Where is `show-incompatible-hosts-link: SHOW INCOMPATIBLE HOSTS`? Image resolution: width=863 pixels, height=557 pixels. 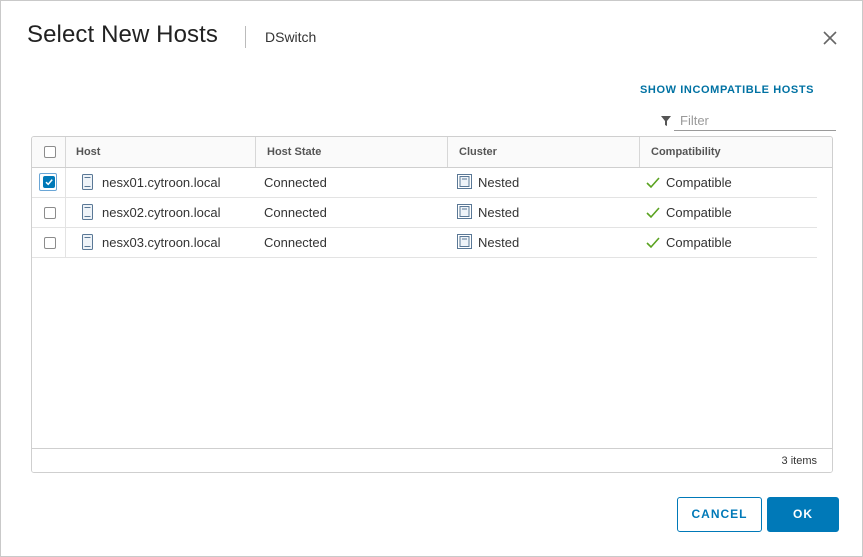 show-incompatible-hosts-link: SHOW INCOMPATIBLE HOSTS is located at coordinates (727, 90).